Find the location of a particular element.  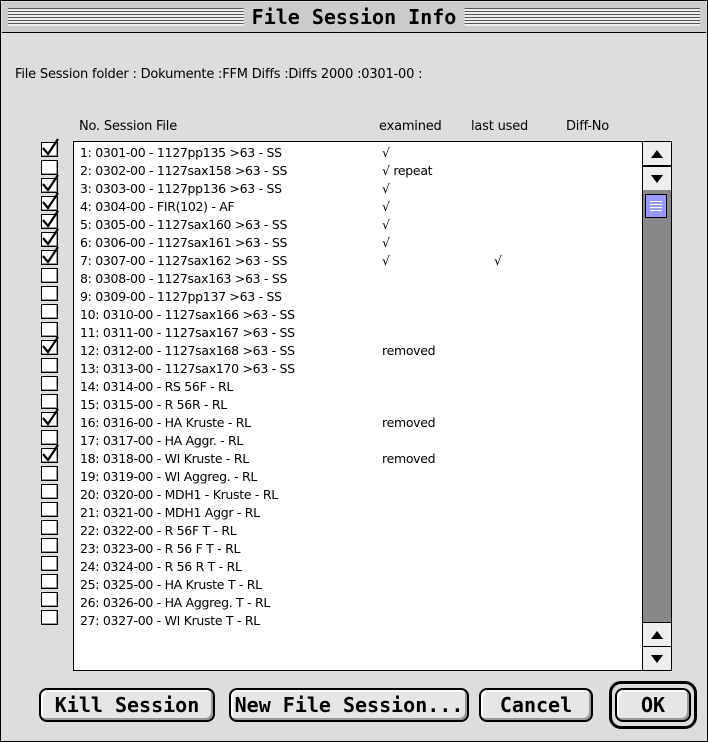

list-item: 10: 0310-00 - 1127sax166 >63 - SS is located at coordinates (357, 315).